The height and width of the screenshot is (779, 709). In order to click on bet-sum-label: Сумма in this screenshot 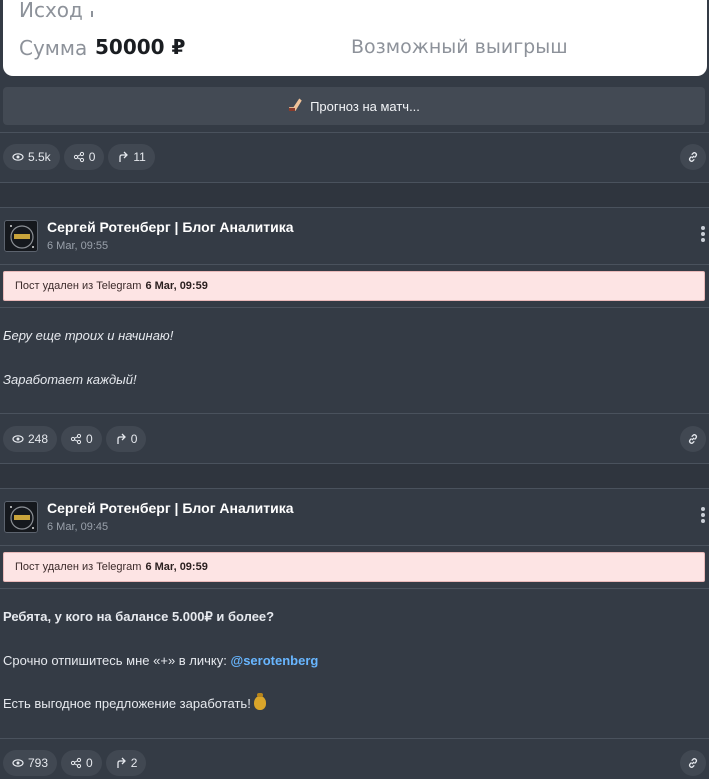, I will do `click(53, 48)`.